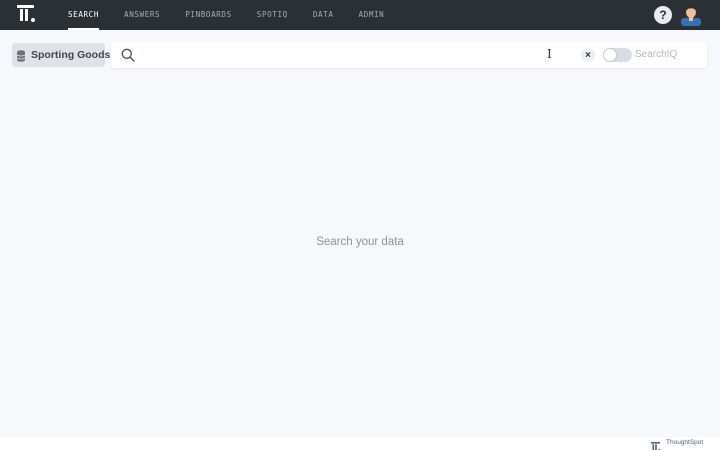  What do you see at coordinates (323, 15) in the screenshot?
I see `nav-tab-data: DATA` at bounding box center [323, 15].